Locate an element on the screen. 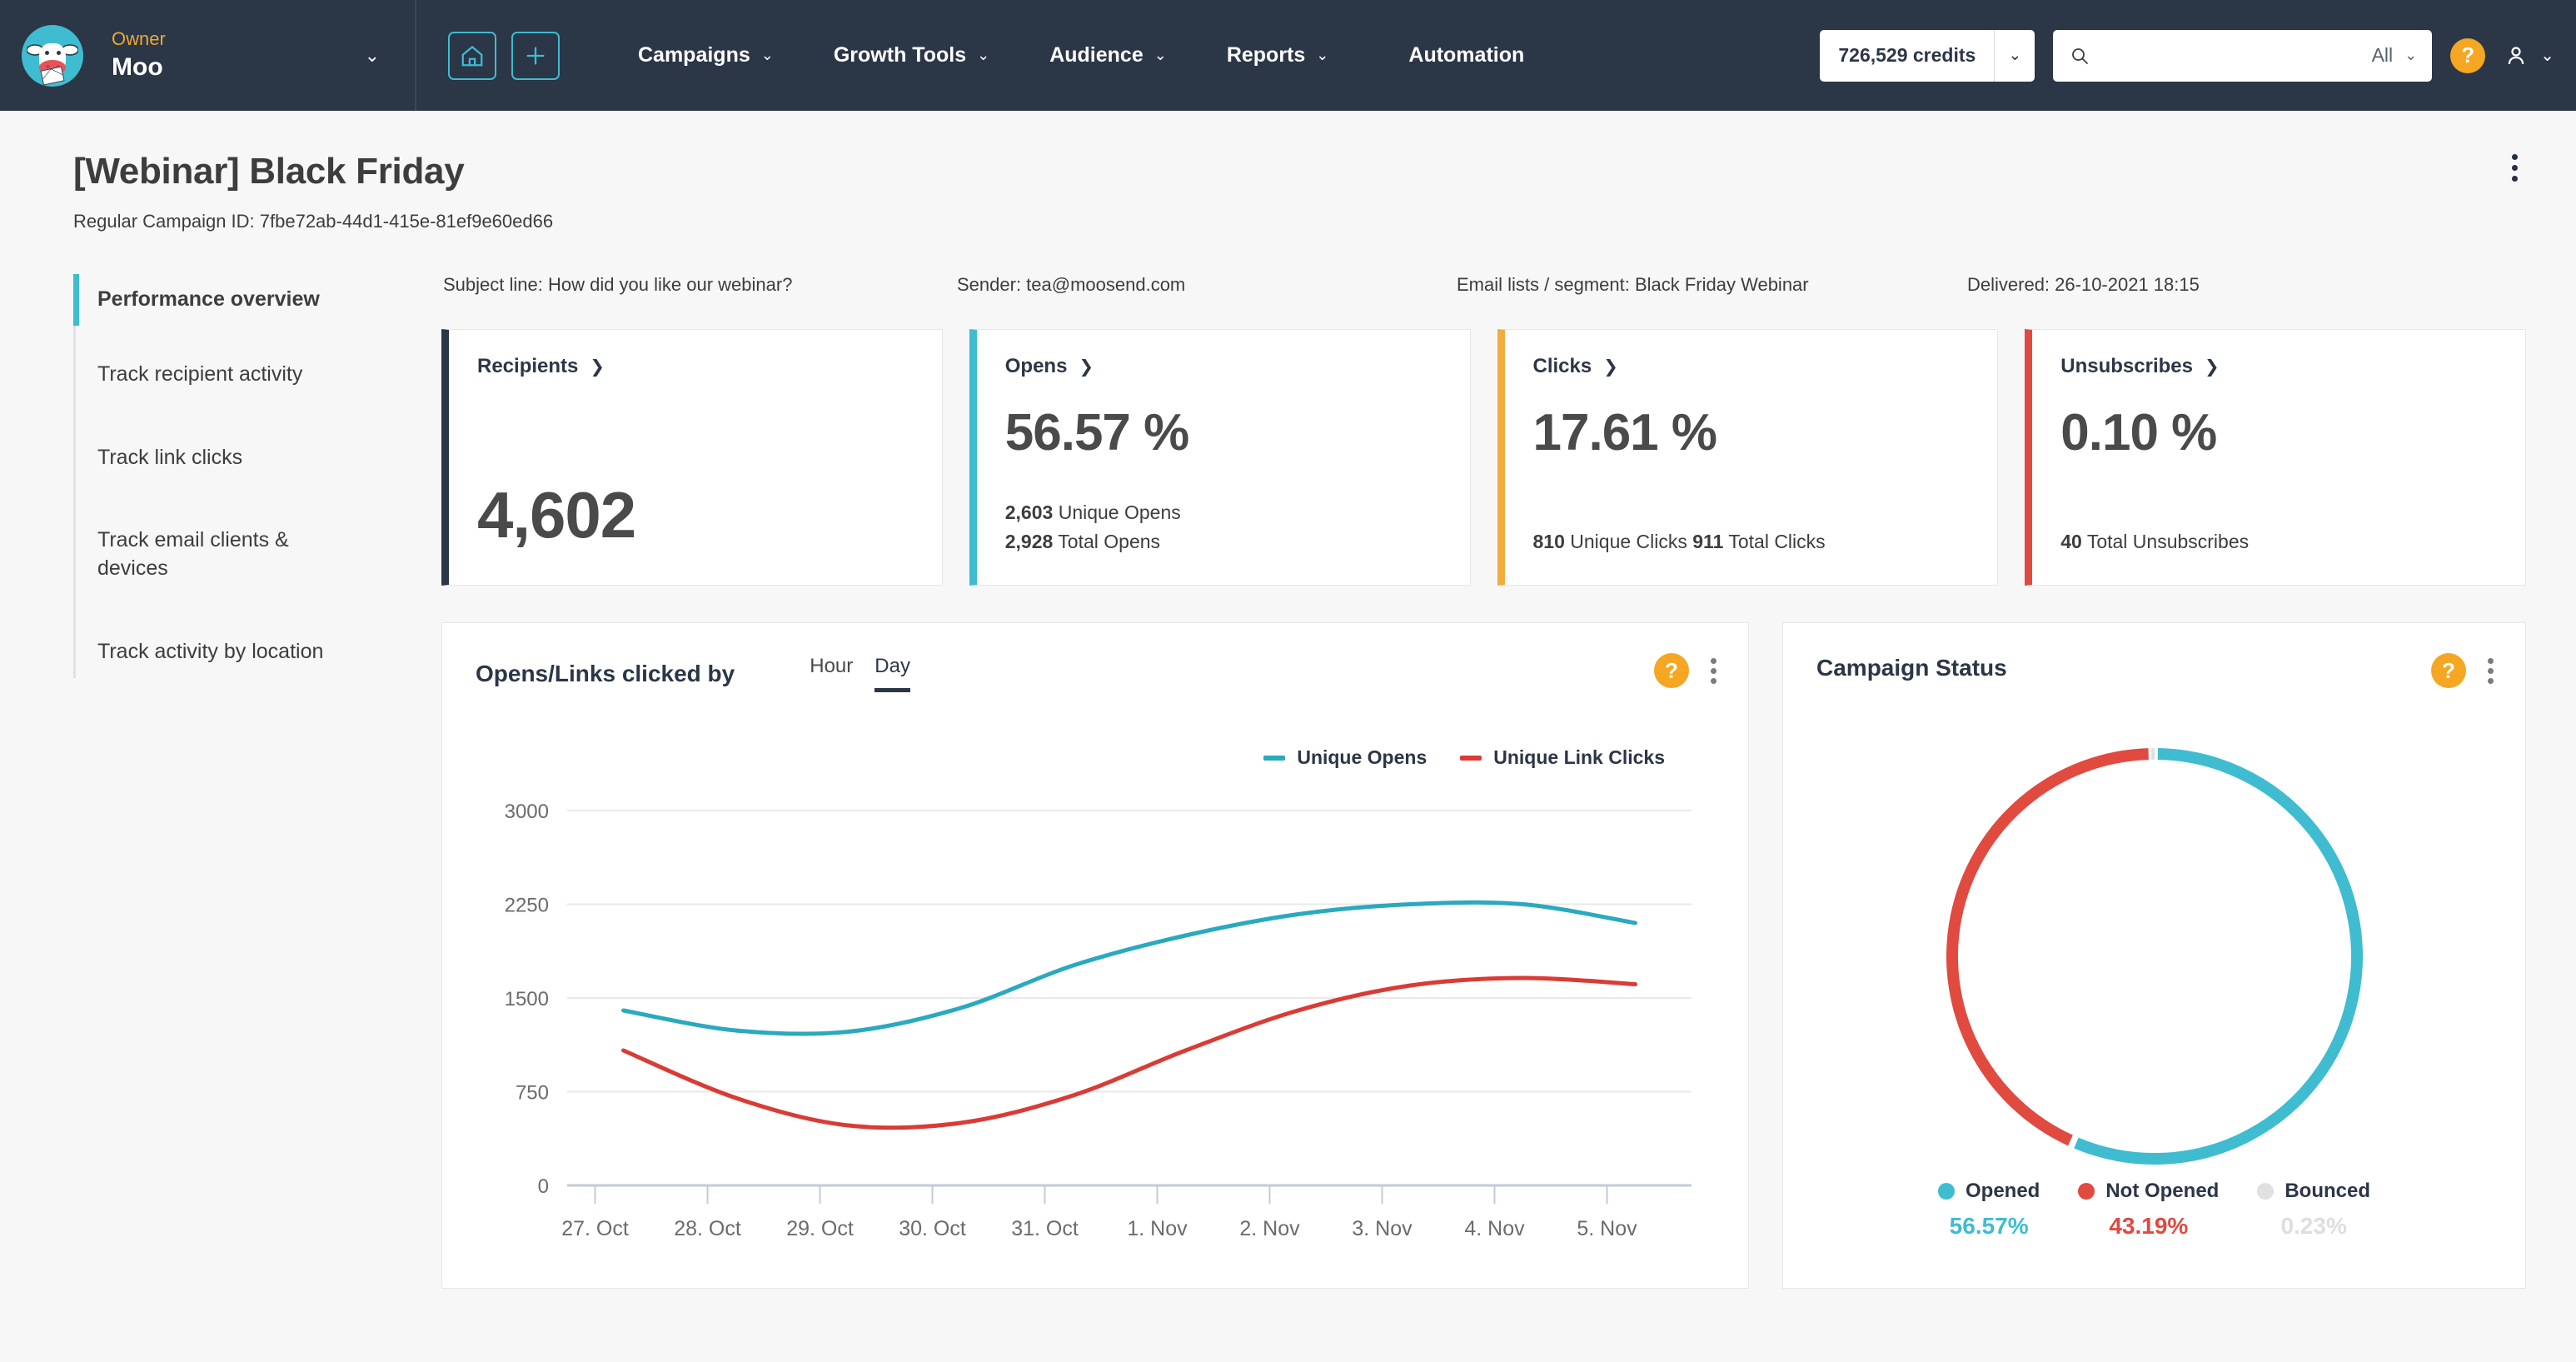 The width and height of the screenshot is (2576, 1362). sidebar-item-label: Track recipient activity is located at coordinates (200, 374).